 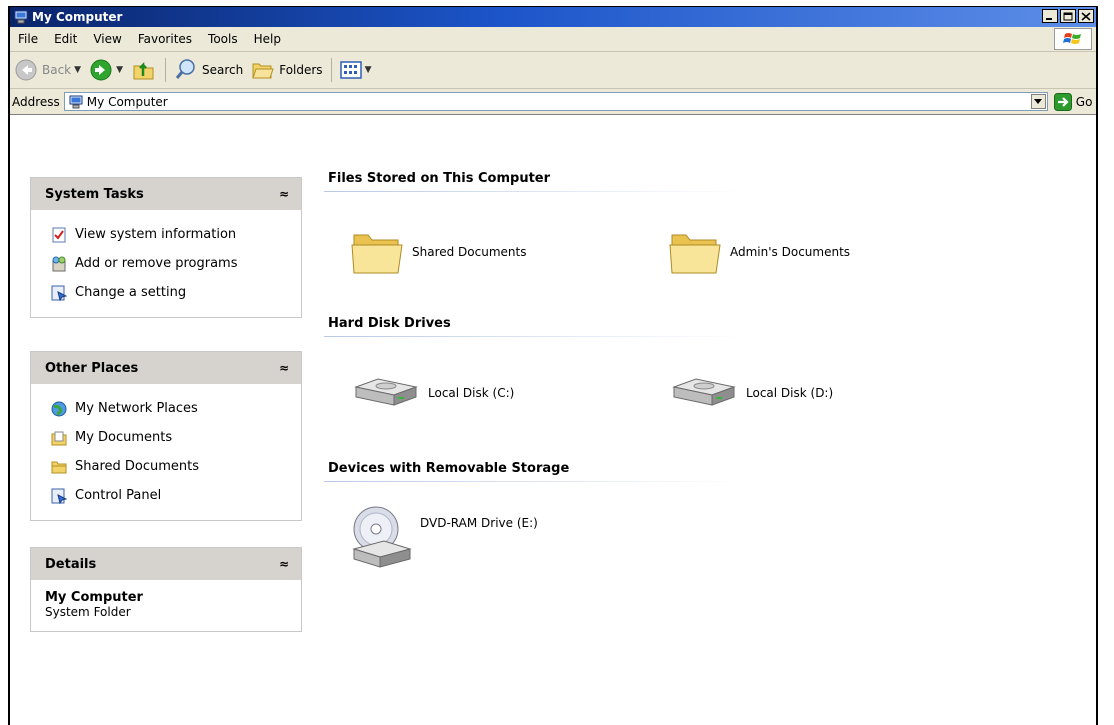 I want to click on menu-tools: Tools, so click(x=223, y=39).